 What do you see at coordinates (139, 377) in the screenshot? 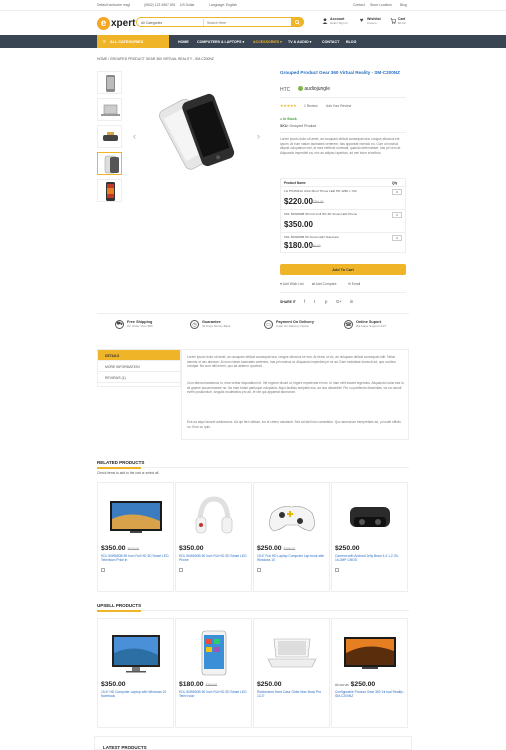
I see `tab-reviews: REVIEWS (1)` at bounding box center [139, 377].